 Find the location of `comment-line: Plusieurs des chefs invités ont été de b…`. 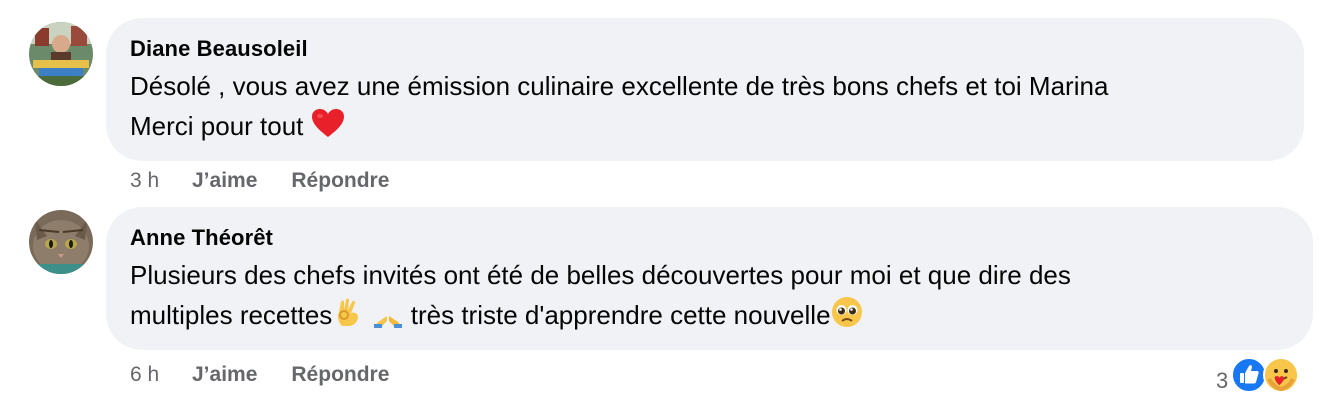

comment-line: Plusieurs des chefs invités ont été de b… is located at coordinates (600, 275).